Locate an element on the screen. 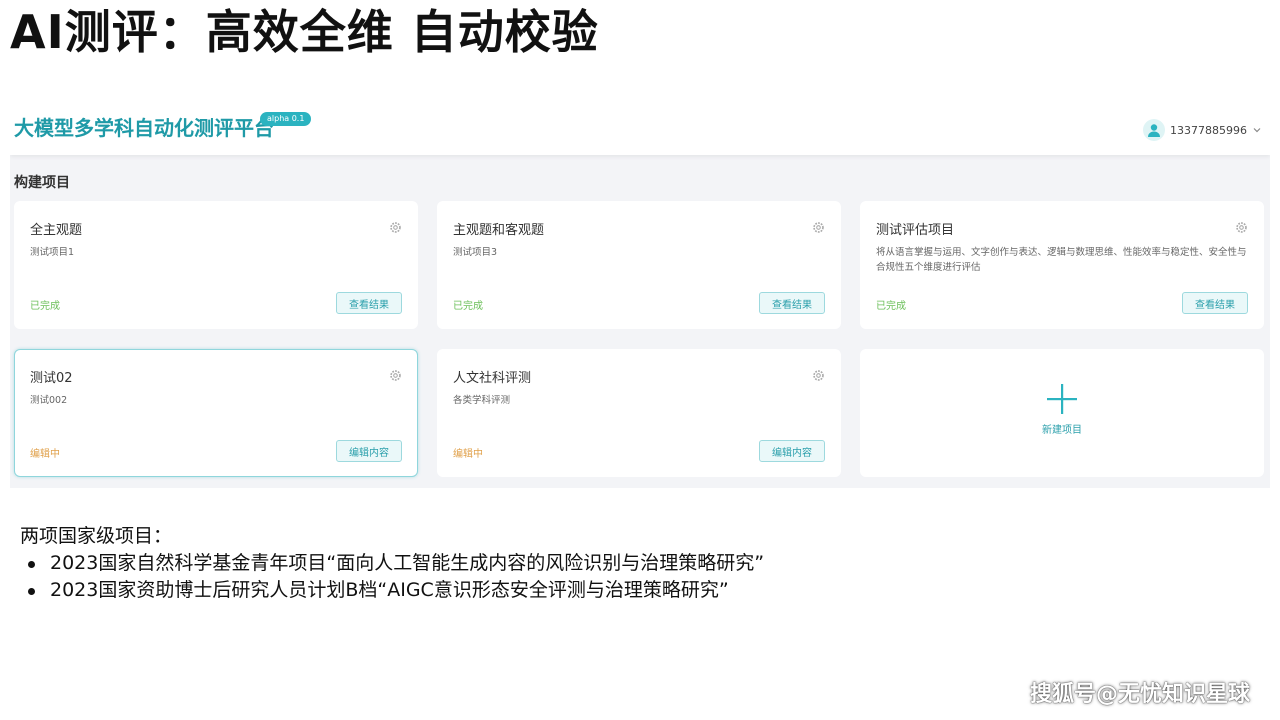 The width and height of the screenshot is (1280, 720). plus-icon is located at coordinates (1062, 399).